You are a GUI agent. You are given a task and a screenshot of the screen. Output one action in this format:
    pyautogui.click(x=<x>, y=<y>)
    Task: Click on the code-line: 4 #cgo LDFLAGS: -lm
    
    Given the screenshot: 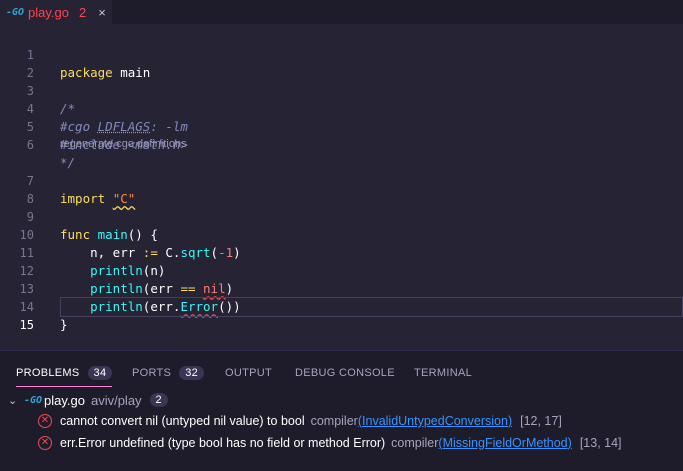 What is the action you would take?
    pyautogui.click(x=341, y=108)
    